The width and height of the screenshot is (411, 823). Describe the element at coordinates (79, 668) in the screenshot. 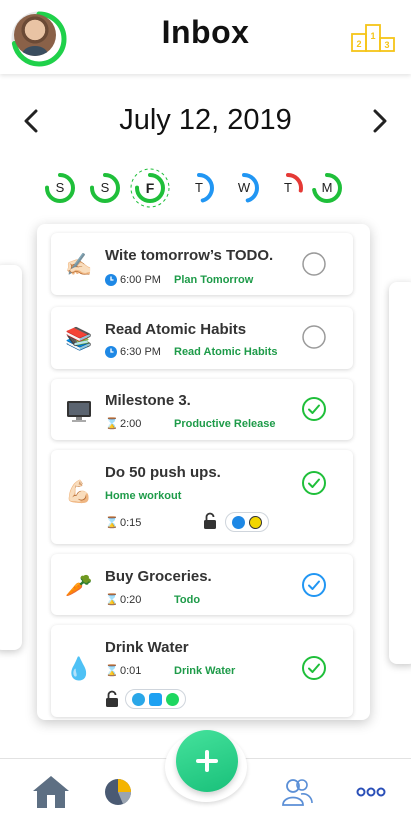

I see `droplet-icon: 💧` at that location.